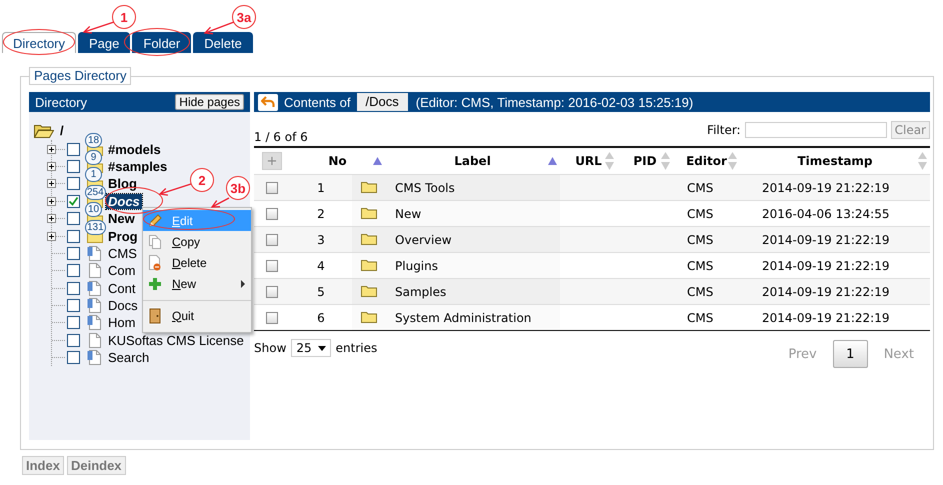 This screenshot has height=485, width=943. Describe the element at coordinates (317, 102) in the screenshot. I see `contents-label: Contents of` at that location.